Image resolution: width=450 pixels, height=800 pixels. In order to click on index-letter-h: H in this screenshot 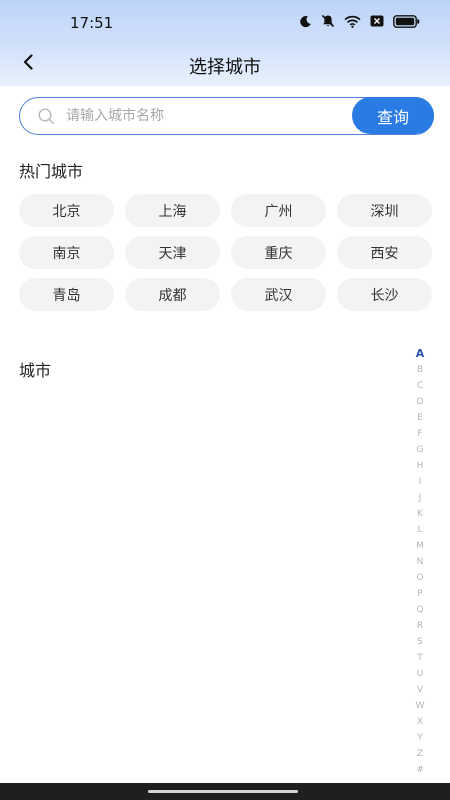, I will do `click(420, 466)`.